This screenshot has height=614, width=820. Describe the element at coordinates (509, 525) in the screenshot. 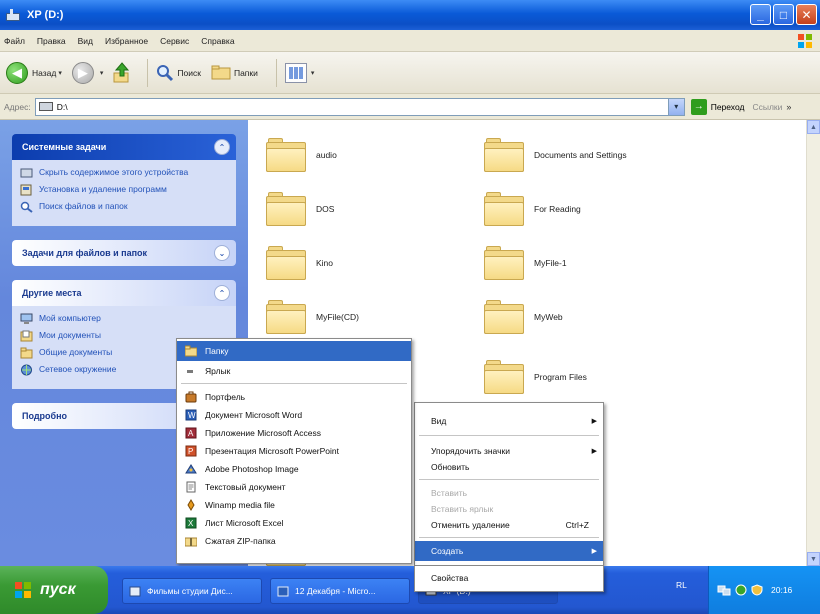

I see `menu-item-undo-delete: Отменить удаление Ctrl+Z` at that location.